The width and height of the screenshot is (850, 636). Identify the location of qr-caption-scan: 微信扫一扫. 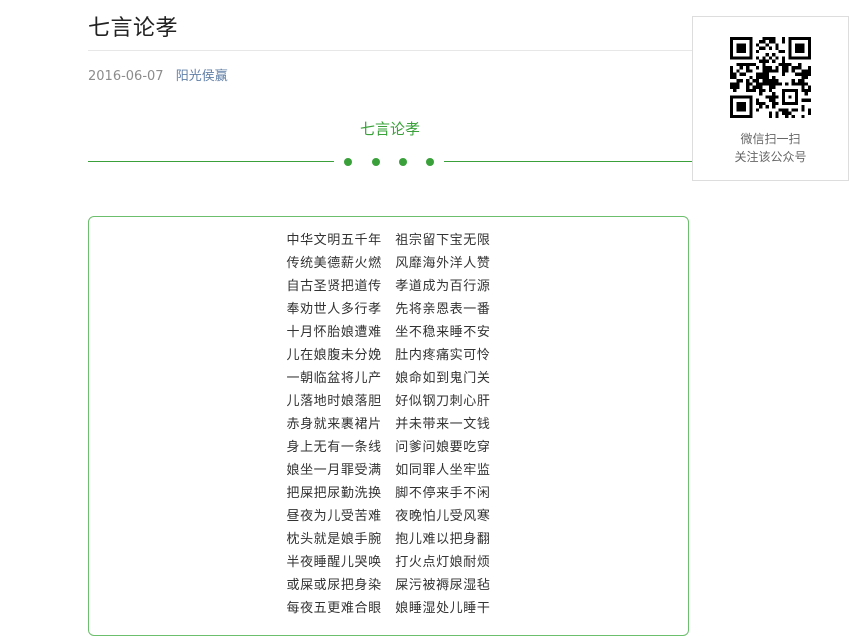
(770, 139).